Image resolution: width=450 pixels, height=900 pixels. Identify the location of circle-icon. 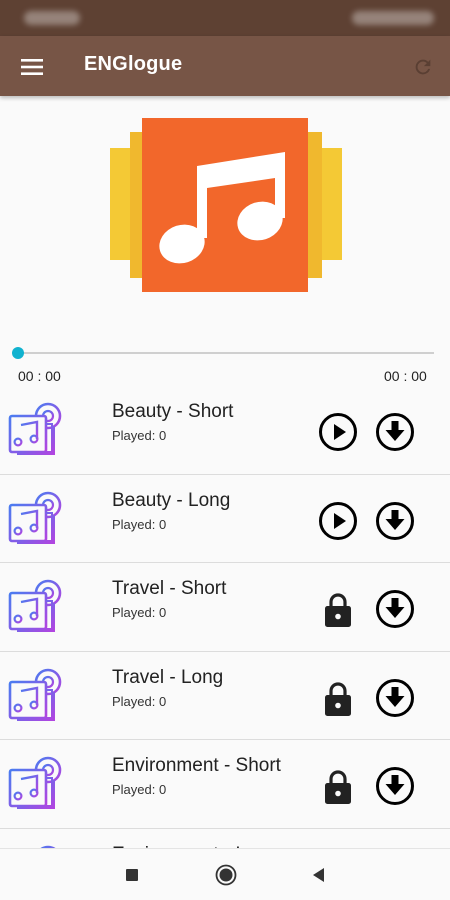
(226, 875).